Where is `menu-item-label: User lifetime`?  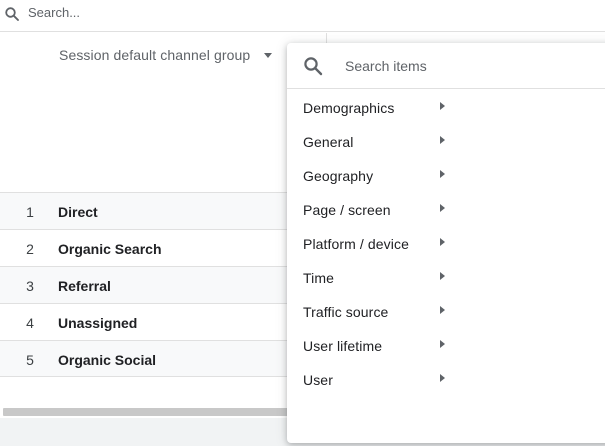
menu-item-label: User lifetime is located at coordinates (343, 346).